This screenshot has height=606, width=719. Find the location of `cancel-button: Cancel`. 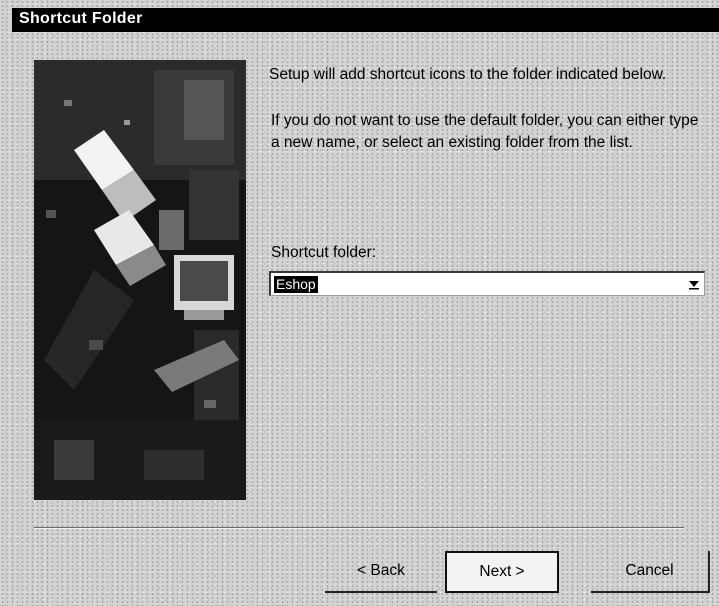

cancel-button: Cancel is located at coordinates (650, 572).